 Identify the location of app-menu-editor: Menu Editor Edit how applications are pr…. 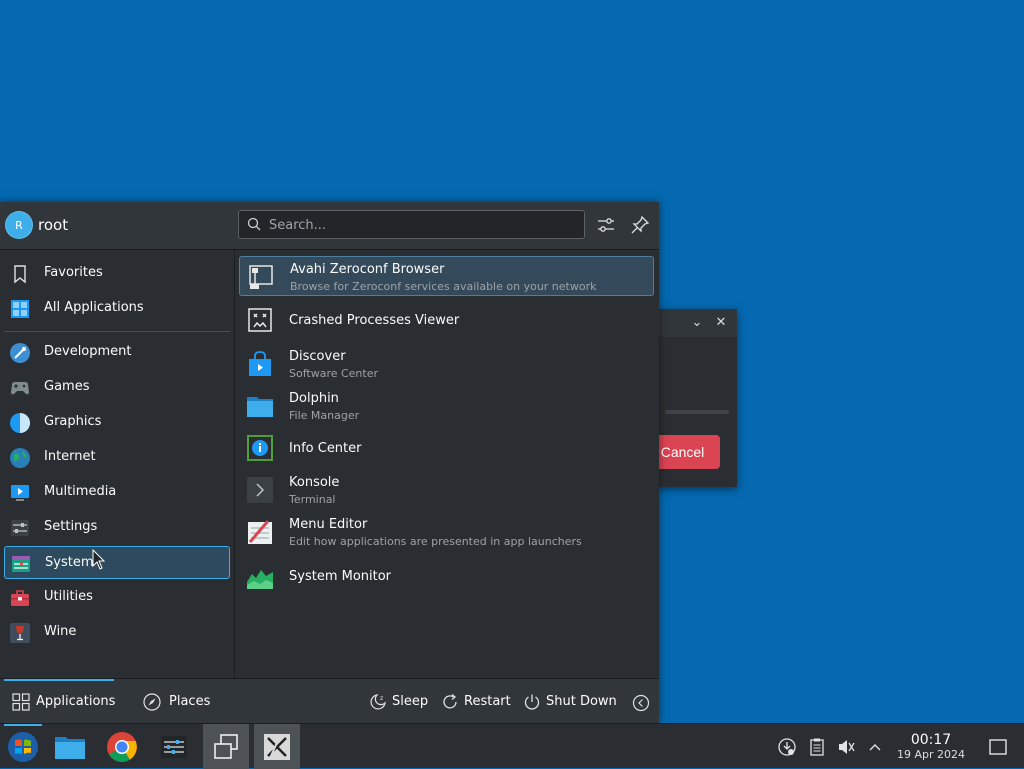
(446, 532).